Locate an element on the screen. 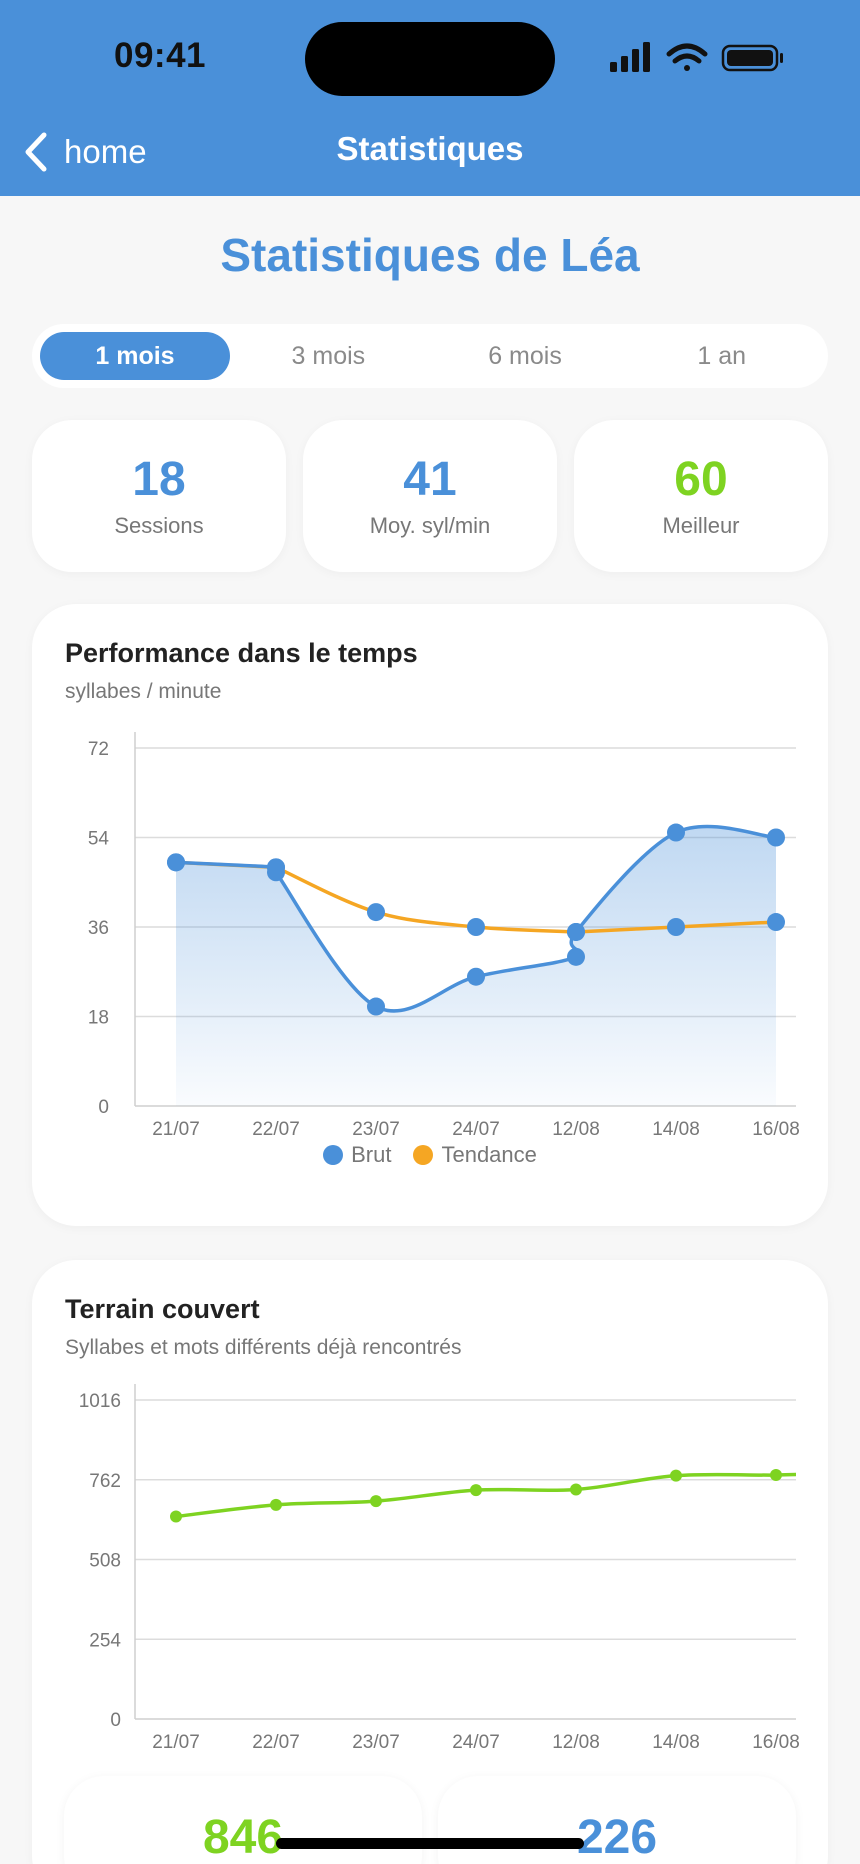 The image size is (860, 1864). nav-title: Statistiques is located at coordinates (430, 148).